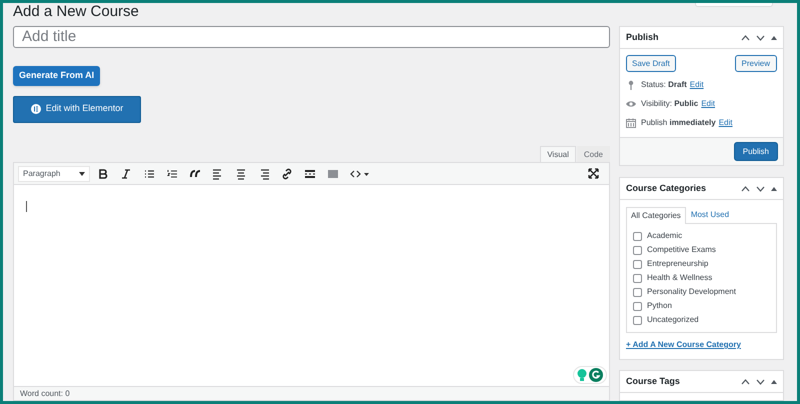  What do you see at coordinates (664, 236) in the screenshot?
I see `checkbox-label: Academic` at bounding box center [664, 236].